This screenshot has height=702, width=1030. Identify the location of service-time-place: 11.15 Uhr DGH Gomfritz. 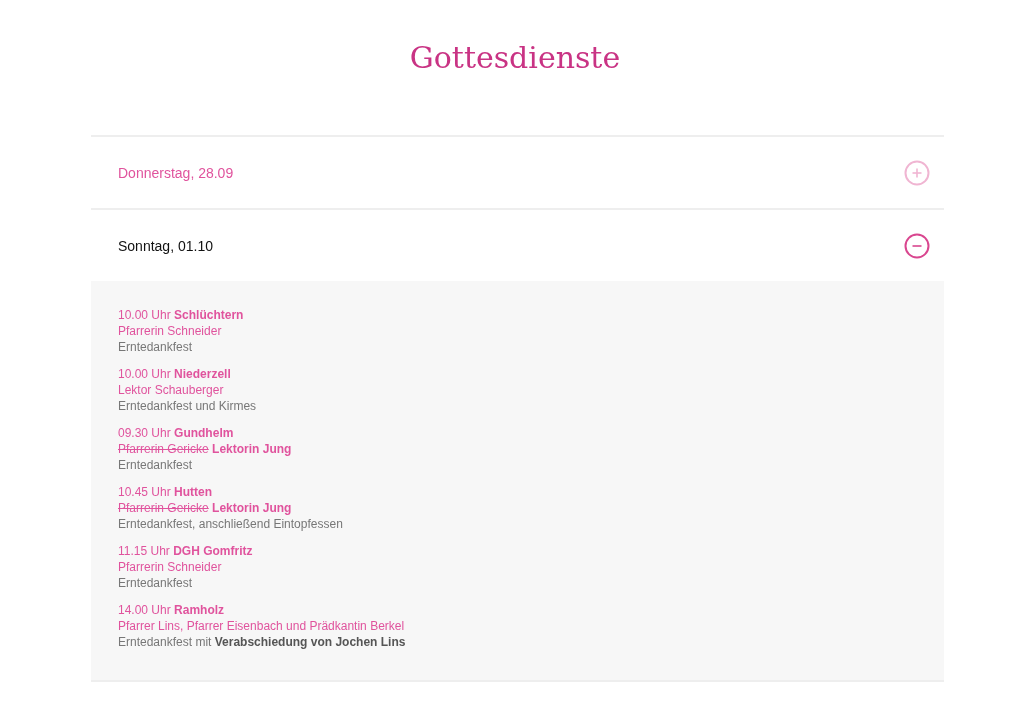
(186, 551).